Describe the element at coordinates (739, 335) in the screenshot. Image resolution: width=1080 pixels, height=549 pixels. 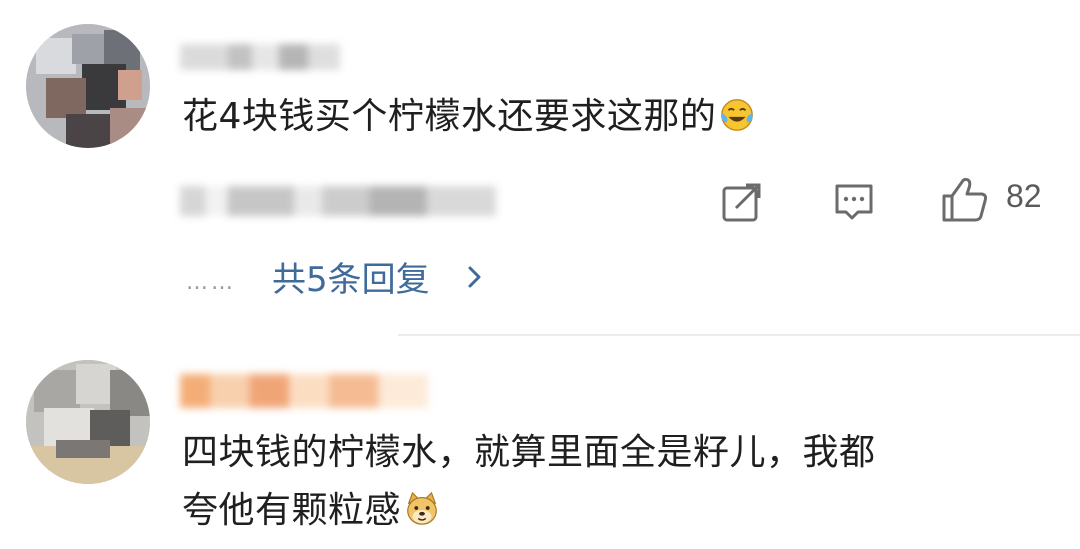
I see `divider` at that location.